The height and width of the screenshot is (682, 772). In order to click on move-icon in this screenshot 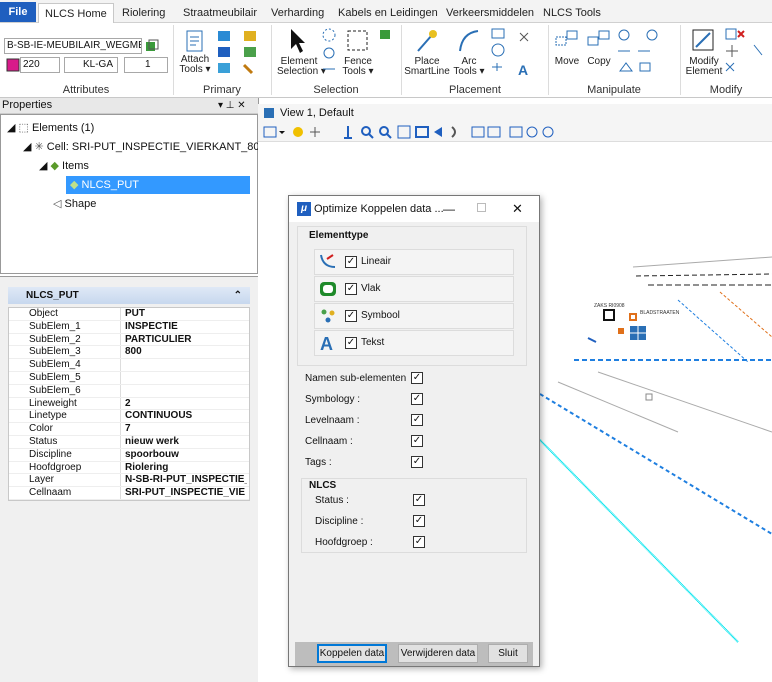, I will do `click(567, 41)`.